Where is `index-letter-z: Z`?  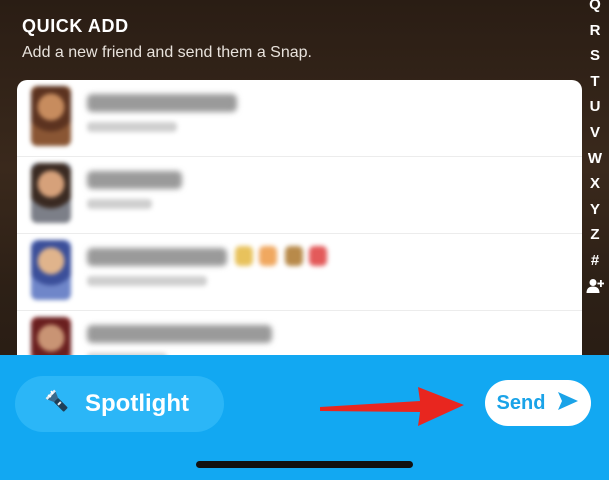 index-letter-z: Z is located at coordinates (594, 235).